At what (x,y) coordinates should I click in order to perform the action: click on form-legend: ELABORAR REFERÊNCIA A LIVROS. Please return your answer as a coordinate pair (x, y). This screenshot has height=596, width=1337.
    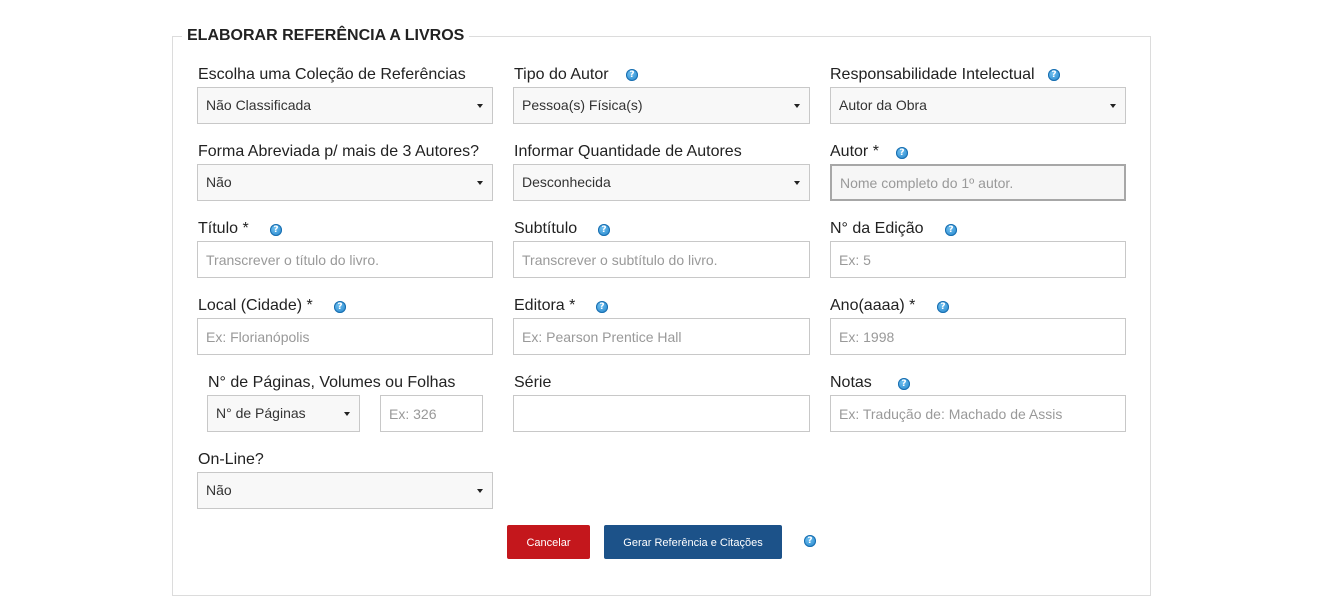
    Looking at the image, I should click on (326, 36).